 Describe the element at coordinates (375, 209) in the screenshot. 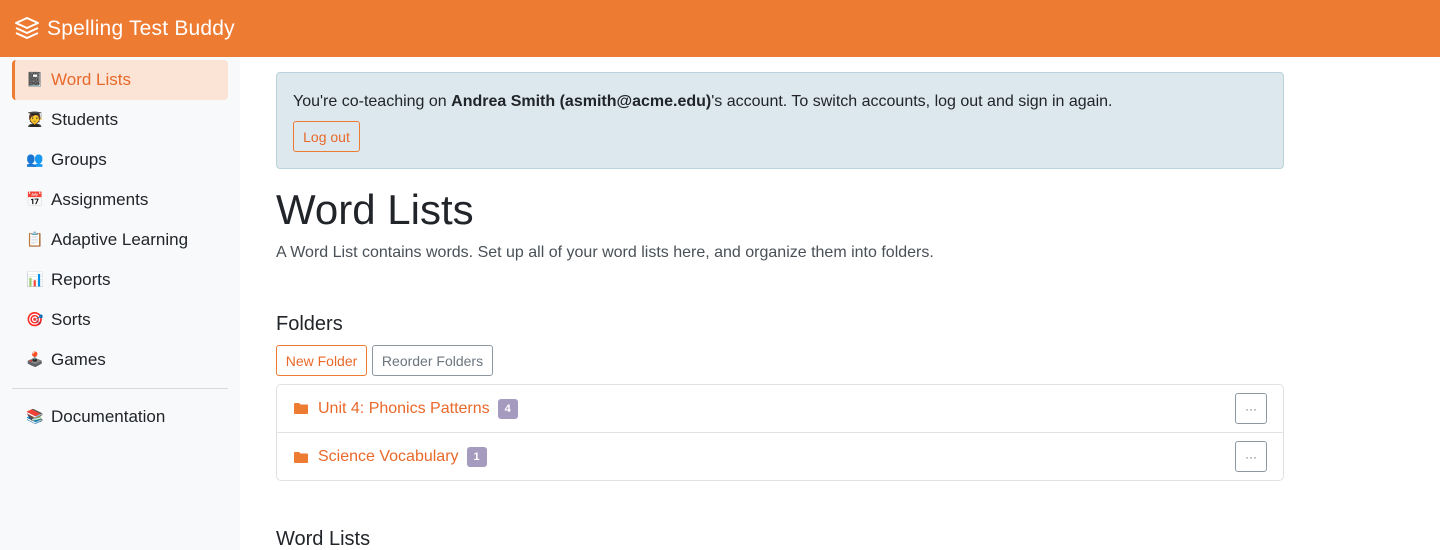

I see `page-title: Word Lists` at that location.